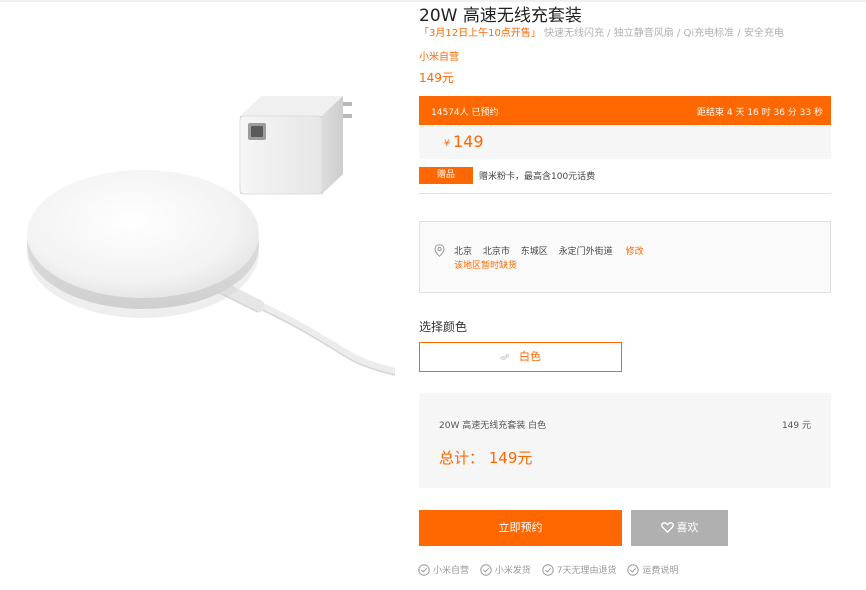 This screenshot has width=866, height=590. Describe the element at coordinates (486, 266) in the screenshot. I see `stock-notice: 该地区暂时缺货` at that location.